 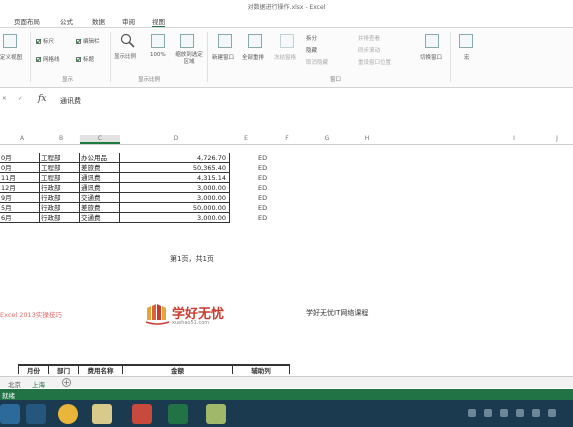 What do you see at coordinates (246, 138) in the screenshot?
I see `column-header-e: E` at bounding box center [246, 138].